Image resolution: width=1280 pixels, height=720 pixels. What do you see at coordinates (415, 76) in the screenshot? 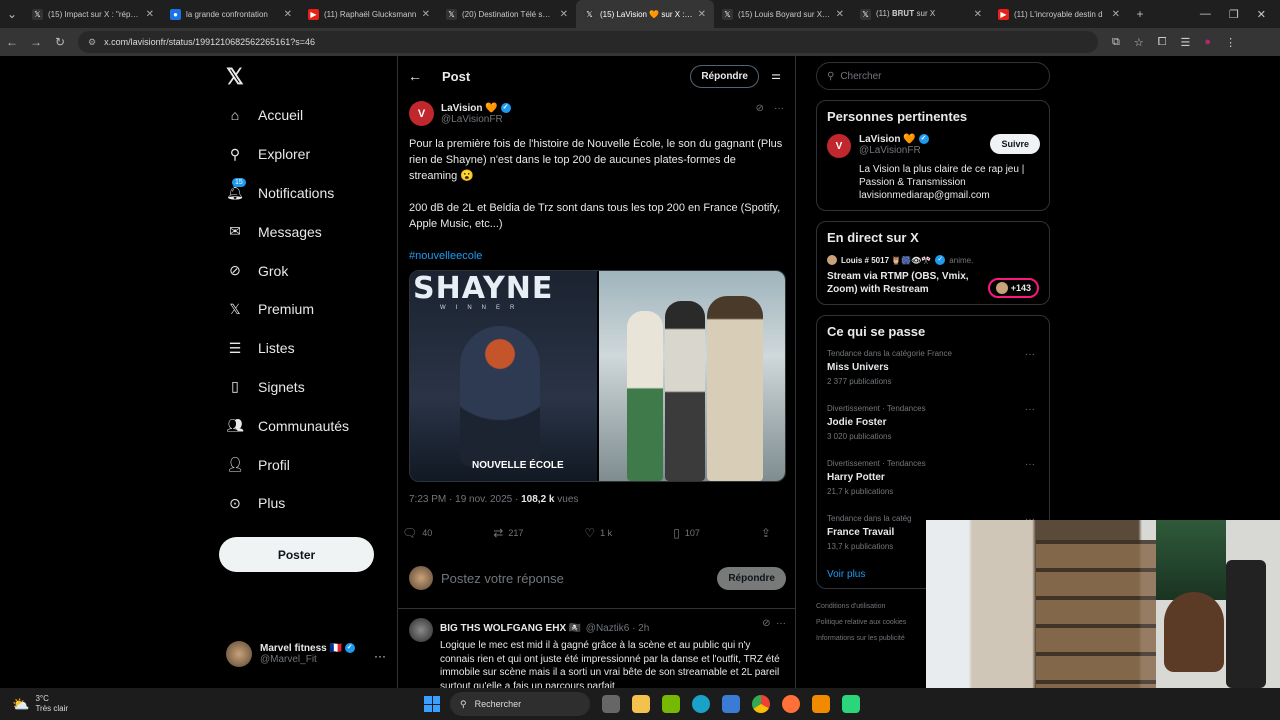
I see `back-arrow-icon: ←` at bounding box center [415, 76].